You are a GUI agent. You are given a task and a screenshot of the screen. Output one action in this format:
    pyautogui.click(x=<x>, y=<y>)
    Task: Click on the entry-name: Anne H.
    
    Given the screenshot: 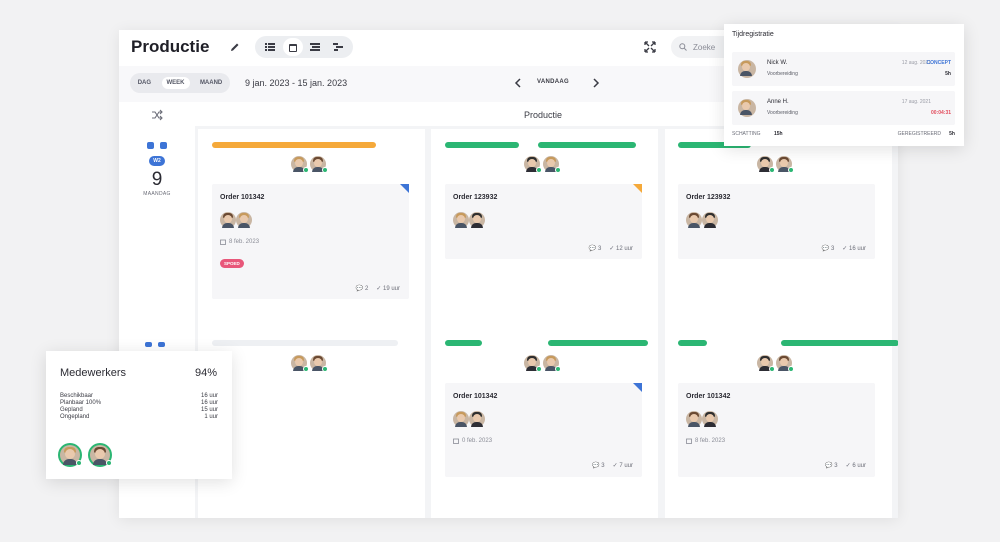 What is the action you would take?
    pyautogui.click(x=778, y=102)
    